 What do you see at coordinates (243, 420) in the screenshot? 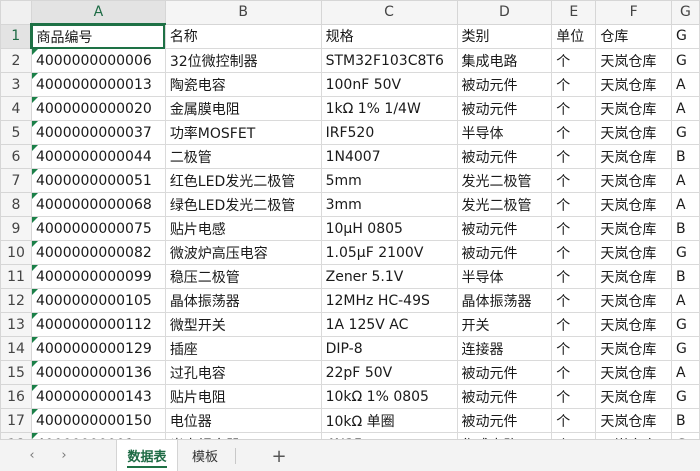
I see `cell-b: 电位器` at bounding box center [243, 420].